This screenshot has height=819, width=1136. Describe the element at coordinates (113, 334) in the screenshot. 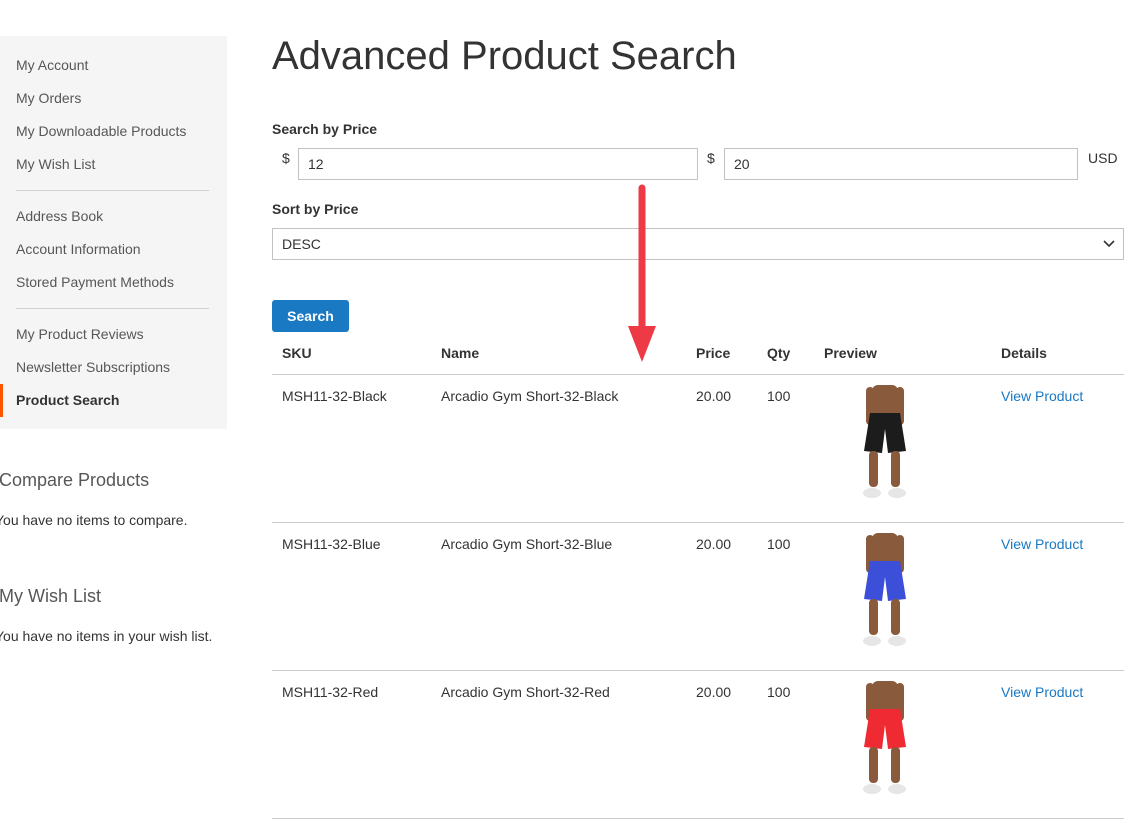

I see `nav-item-my-product-reviews: My Product Reviews` at that location.